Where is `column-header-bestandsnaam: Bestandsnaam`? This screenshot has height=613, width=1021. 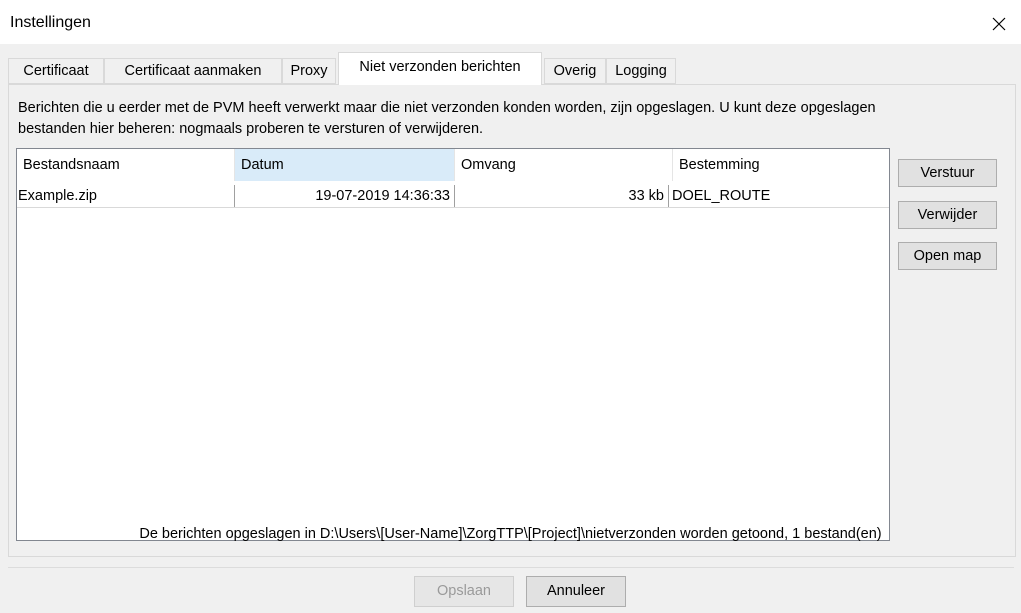 column-header-bestandsnaam: Bestandsnaam is located at coordinates (126, 165).